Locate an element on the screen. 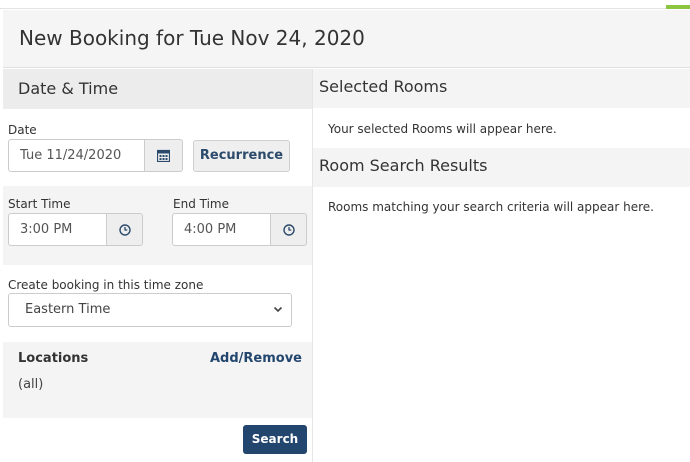 This screenshot has width=690, height=462. add-remove-locations-link: Add/Remove is located at coordinates (256, 358).